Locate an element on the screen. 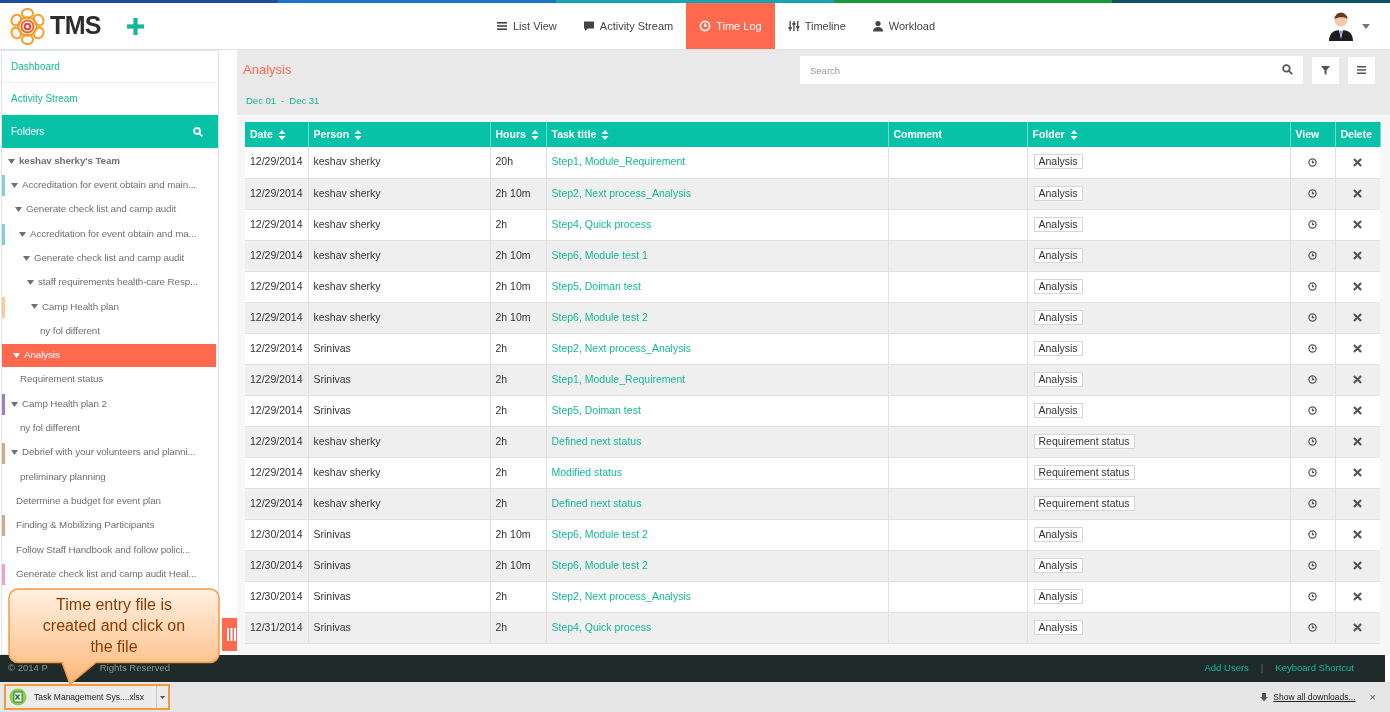  nav-tab: List View is located at coordinates (526, 26).